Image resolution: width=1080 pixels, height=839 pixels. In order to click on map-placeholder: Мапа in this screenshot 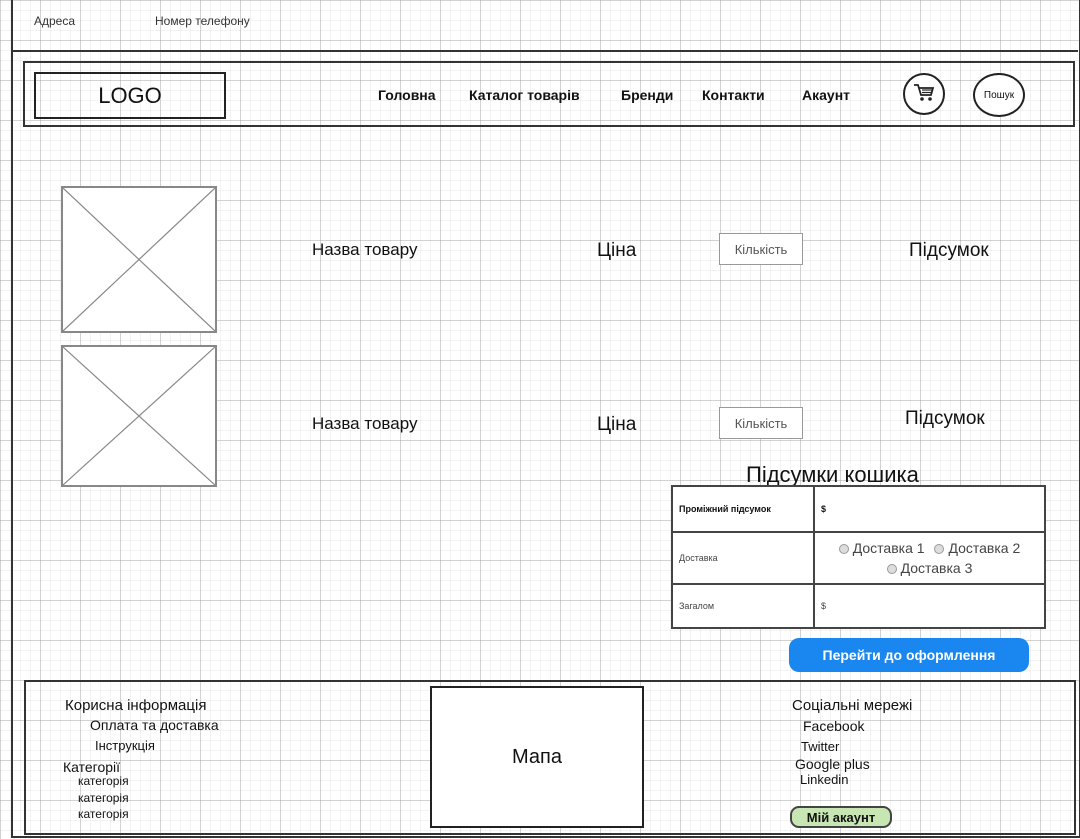, I will do `click(537, 757)`.